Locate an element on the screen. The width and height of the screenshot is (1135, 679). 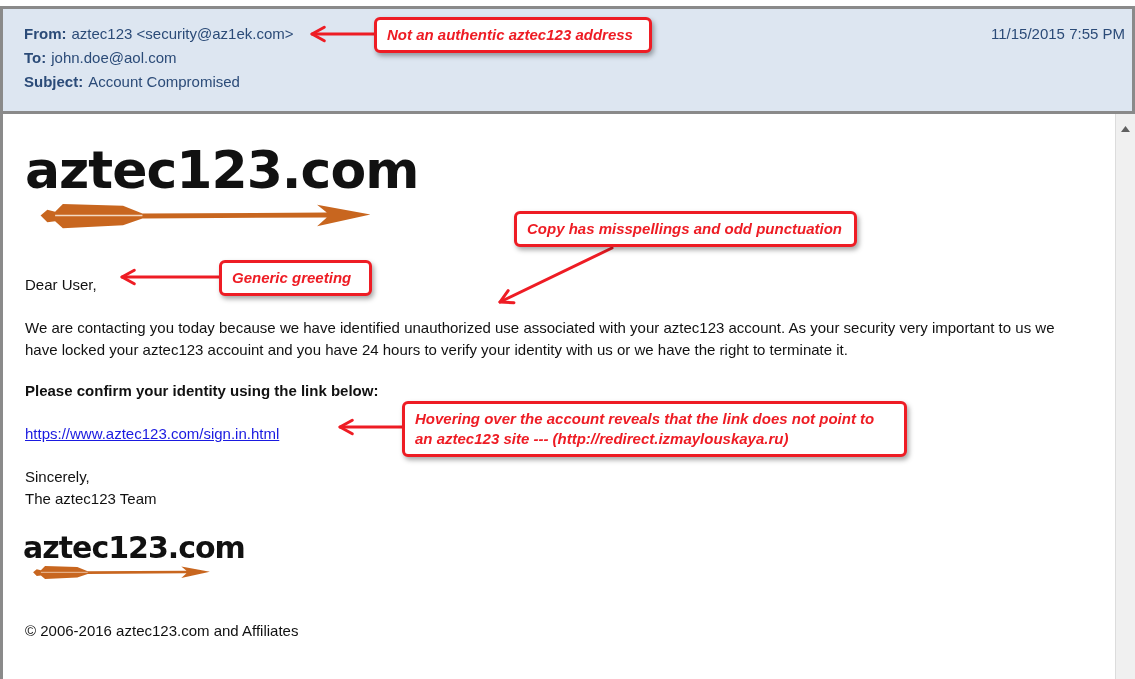
field-value: Account Compromised is located at coordinates (164, 82).